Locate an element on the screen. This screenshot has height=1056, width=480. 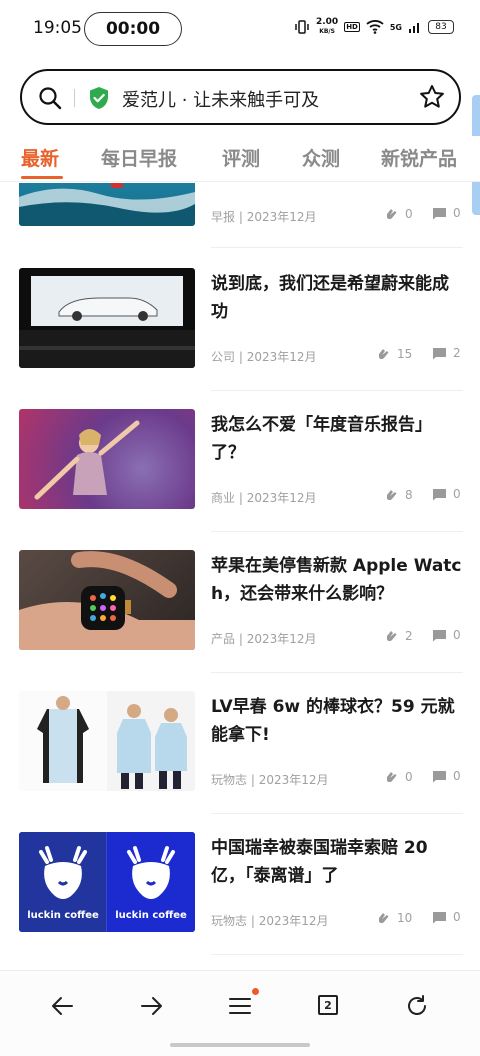
network-speed: 2.00 KB/S is located at coordinates (327, 27).